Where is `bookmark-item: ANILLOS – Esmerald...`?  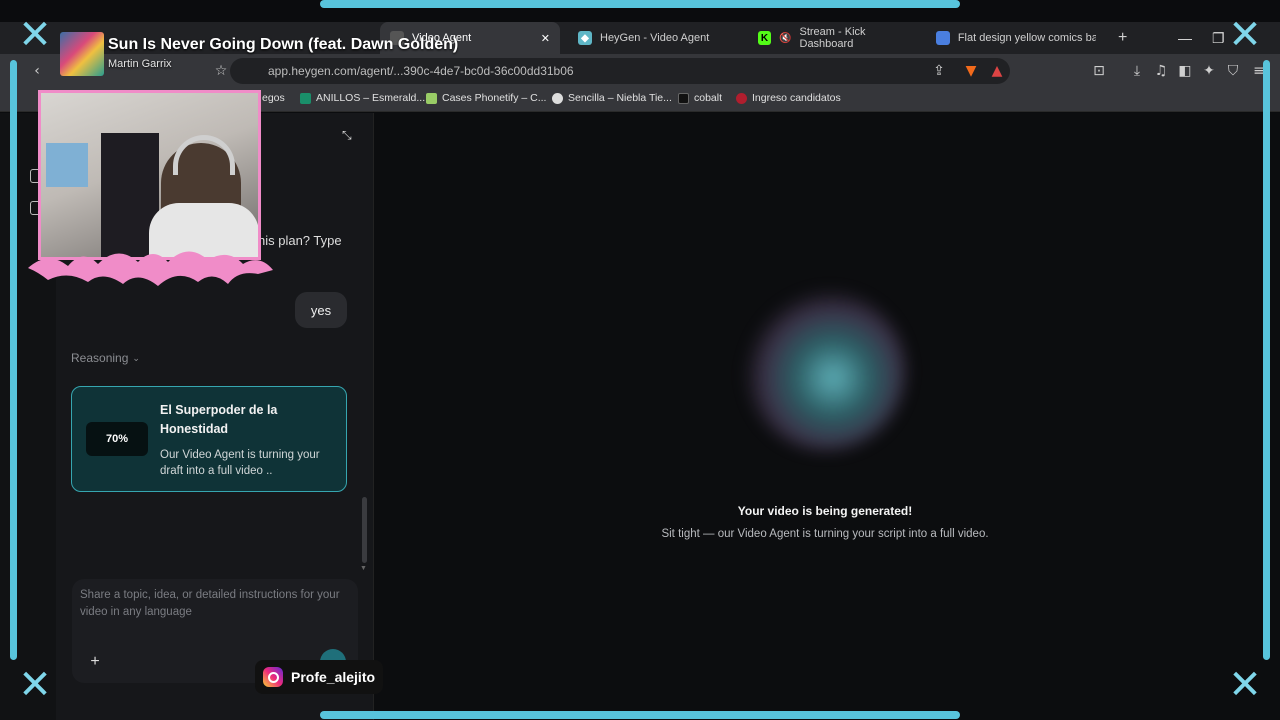 bookmark-item: ANILLOS – Esmerald... is located at coordinates (362, 98).